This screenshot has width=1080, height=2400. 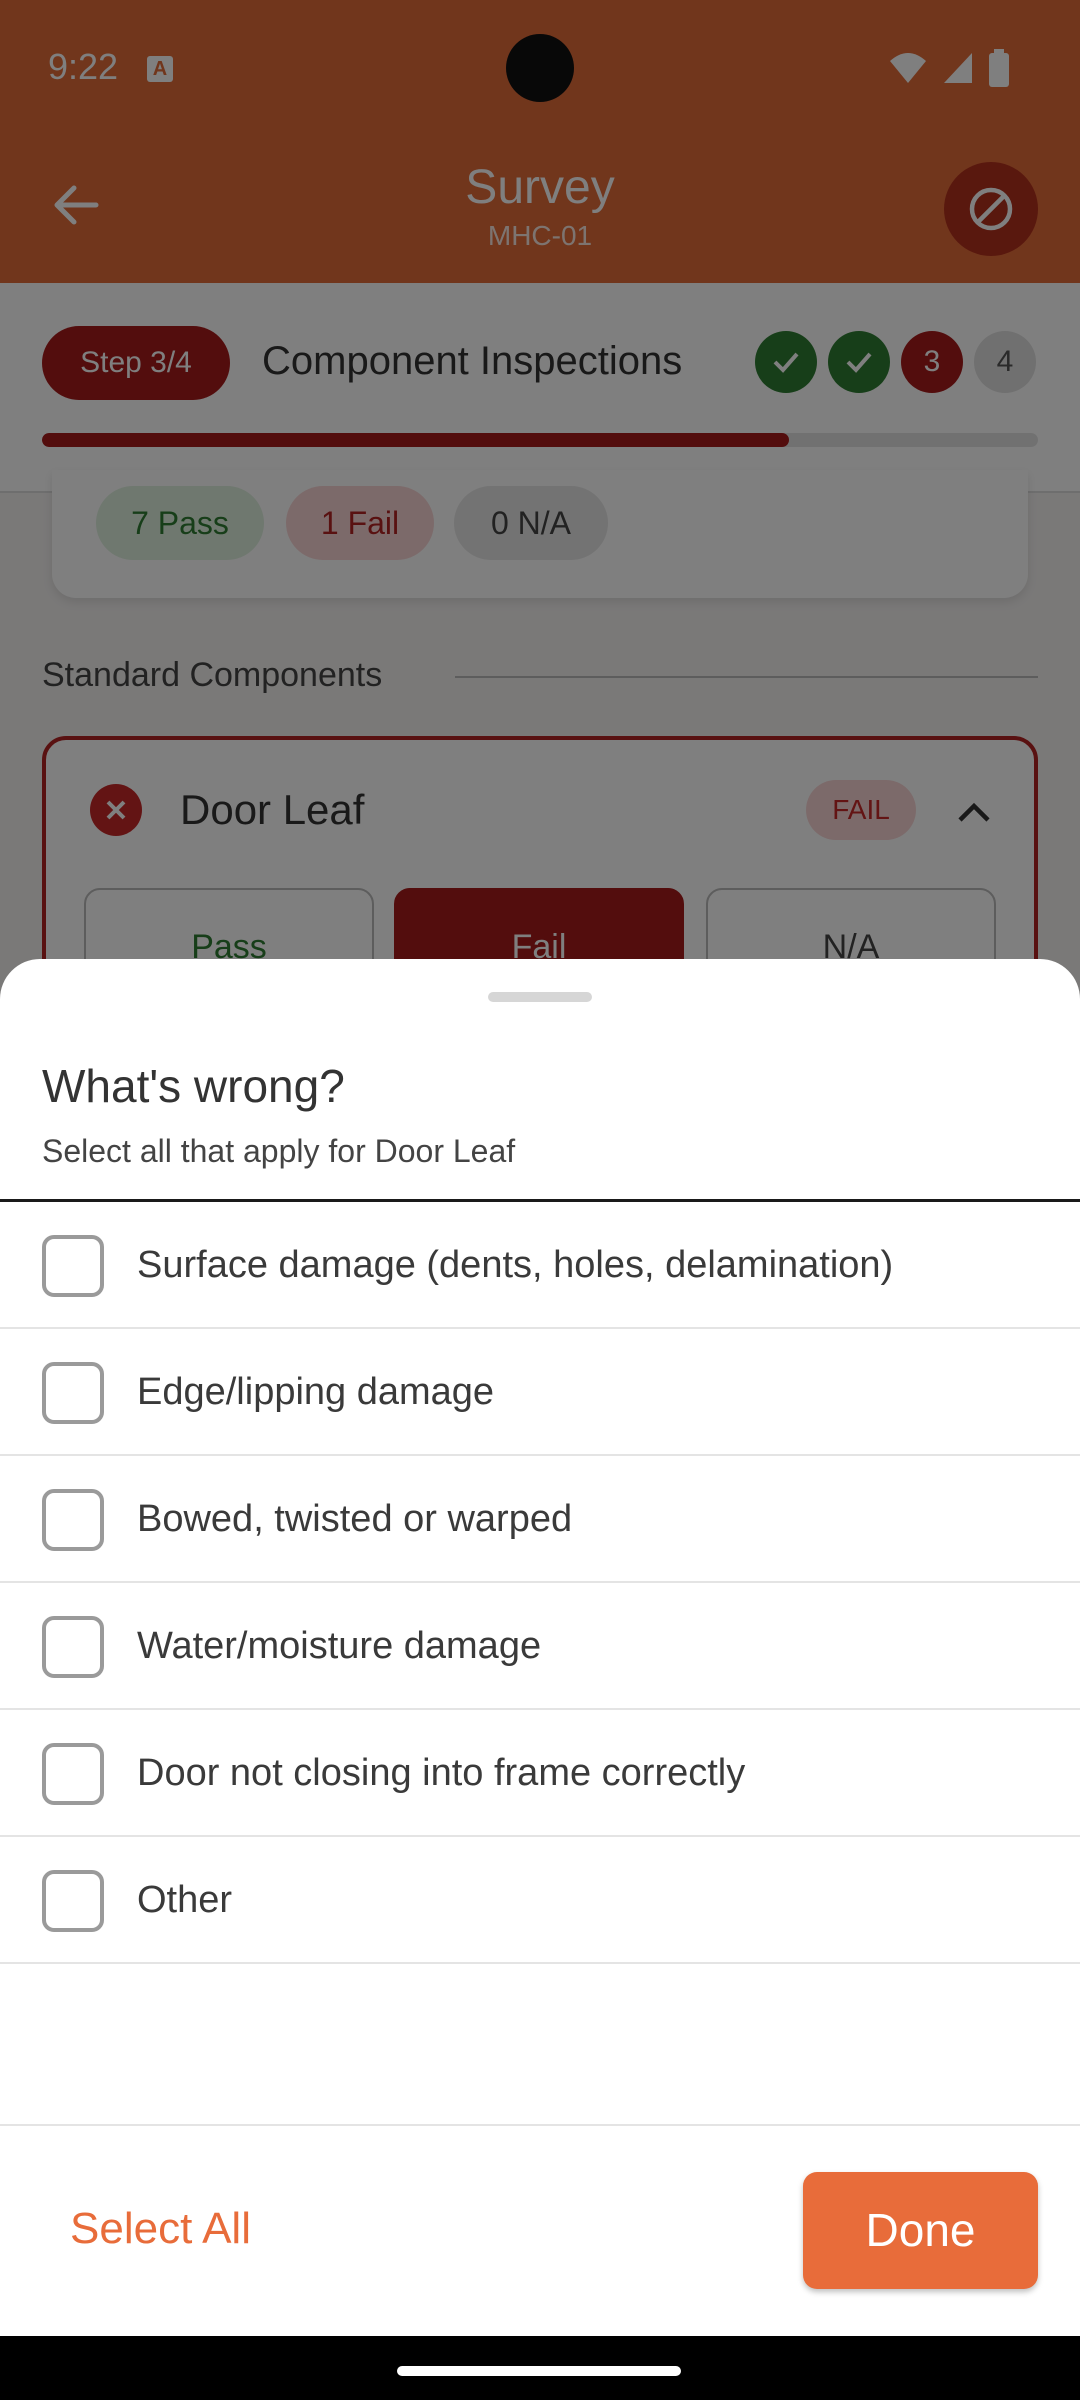 What do you see at coordinates (540, 1900) in the screenshot?
I see `list-item: Other` at bounding box center [540, 1900].